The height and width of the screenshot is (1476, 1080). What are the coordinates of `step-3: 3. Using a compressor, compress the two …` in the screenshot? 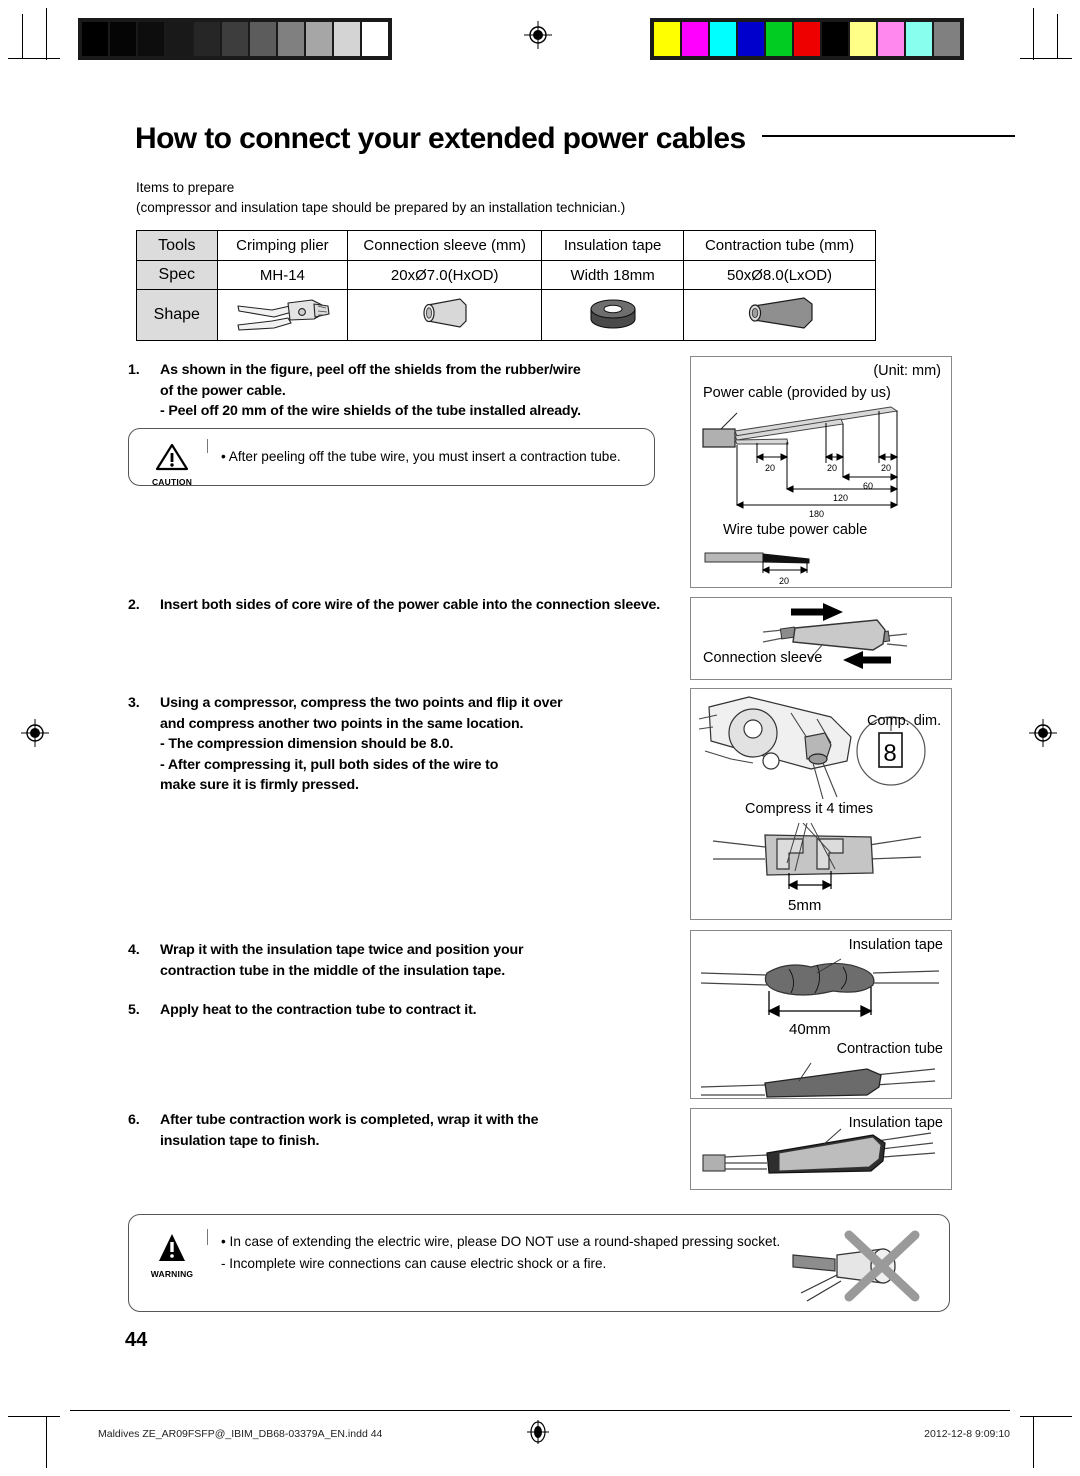 It's located at (408, 744).